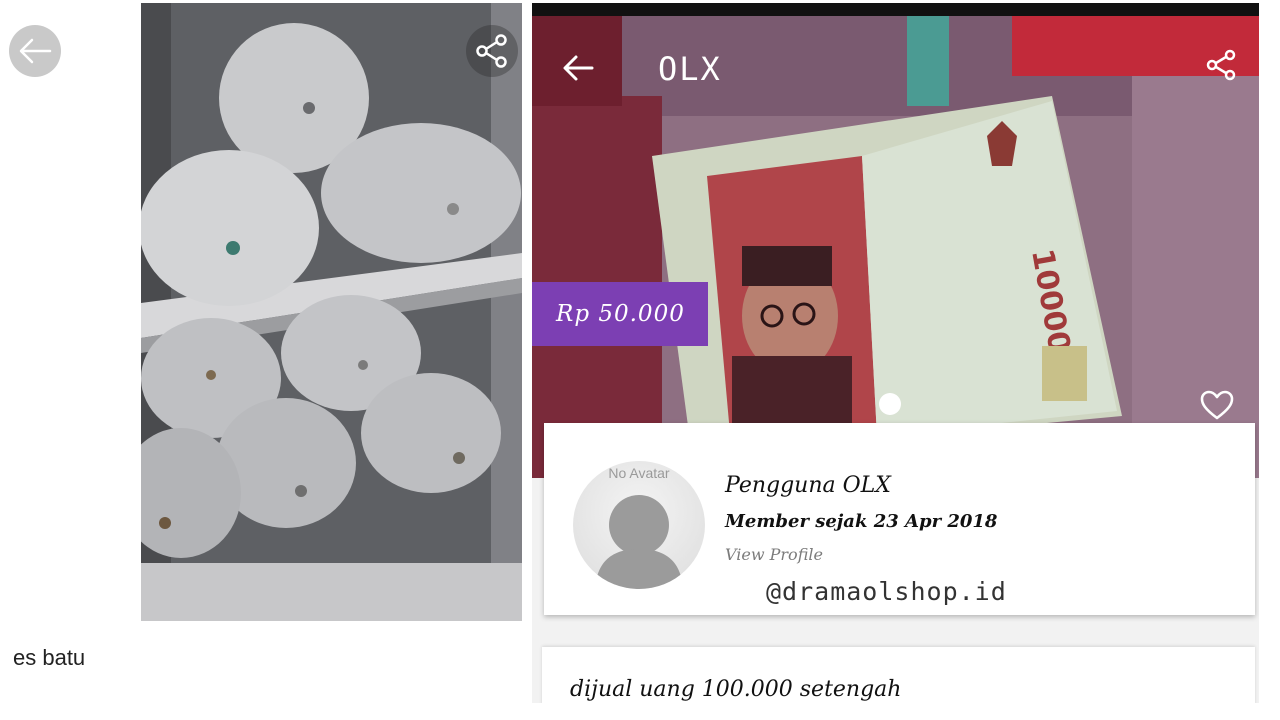 Image resolution: width=1280 pixels, height=720 pixels. I want to click on favorite-button, so click(1218, 407).